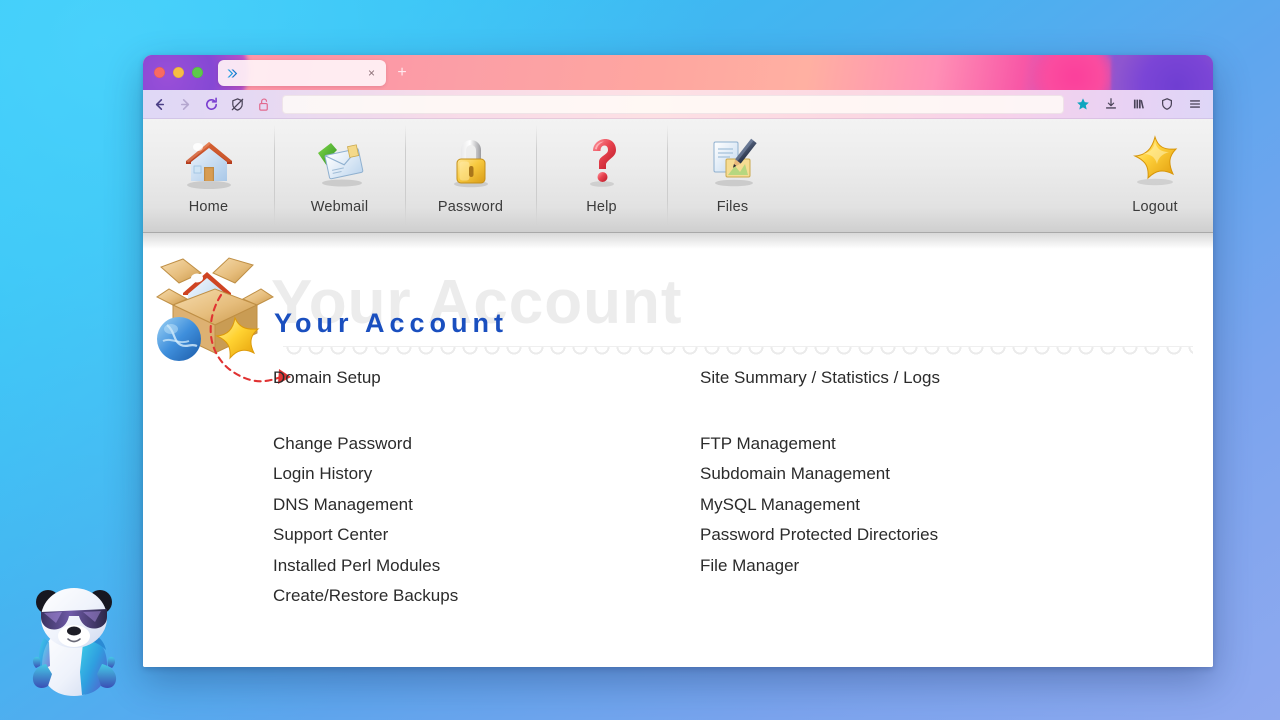  Describe the element at coordinates (263, 104) in the screenshot. I see `unlocked-padlock-icon` at that location.